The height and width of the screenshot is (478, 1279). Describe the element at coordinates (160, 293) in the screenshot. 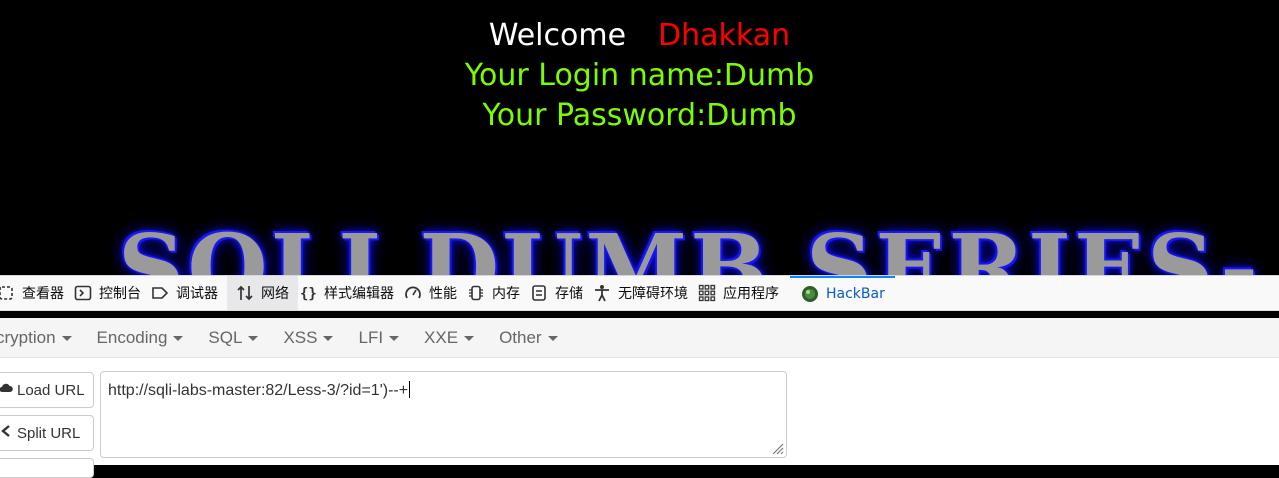

I see `debugger-icon` at that location.